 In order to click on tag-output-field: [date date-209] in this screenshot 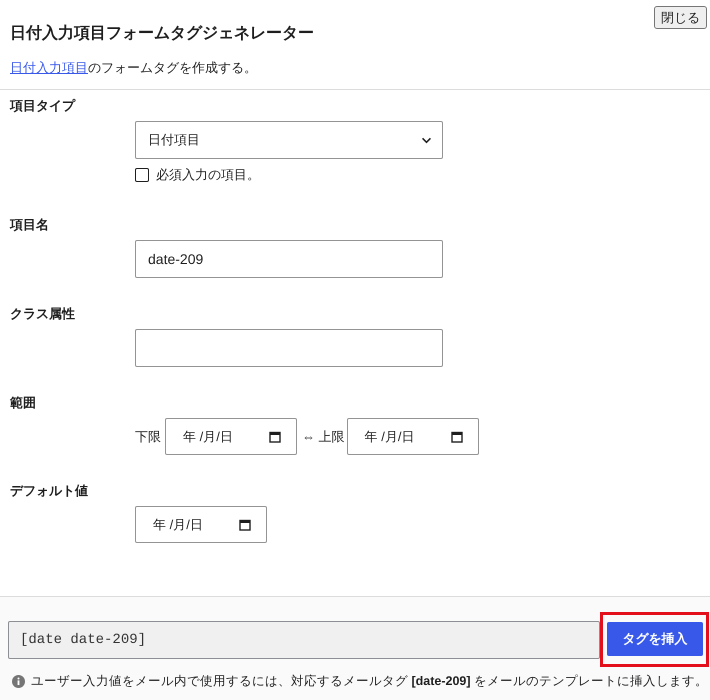, I will do `click(304, 639)`.